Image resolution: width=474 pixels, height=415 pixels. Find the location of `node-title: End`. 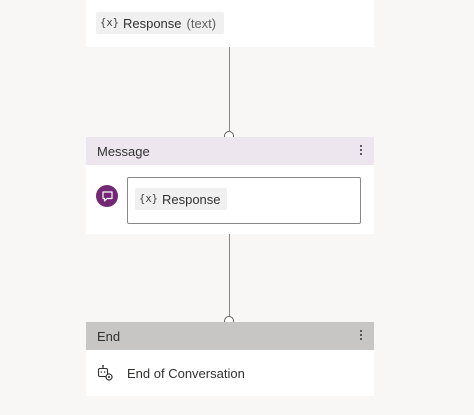

node-title: End is located at coordinates (109, 336).